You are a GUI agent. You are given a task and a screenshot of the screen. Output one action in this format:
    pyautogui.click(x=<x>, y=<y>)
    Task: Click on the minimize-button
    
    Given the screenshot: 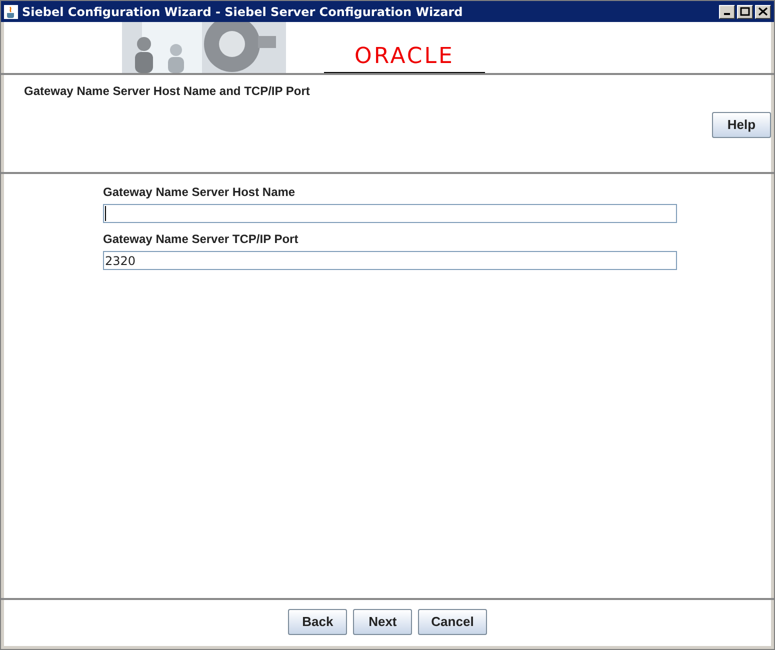 What is the action you would take?
    pyautogui.click(x=727, y=11)
    